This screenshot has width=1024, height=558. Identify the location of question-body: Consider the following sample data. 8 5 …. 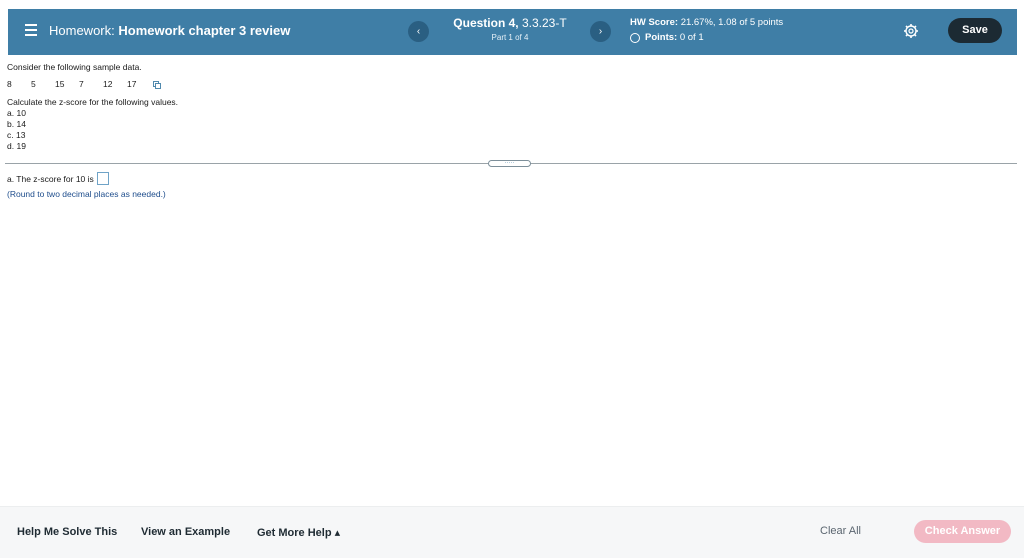
(92, 107).